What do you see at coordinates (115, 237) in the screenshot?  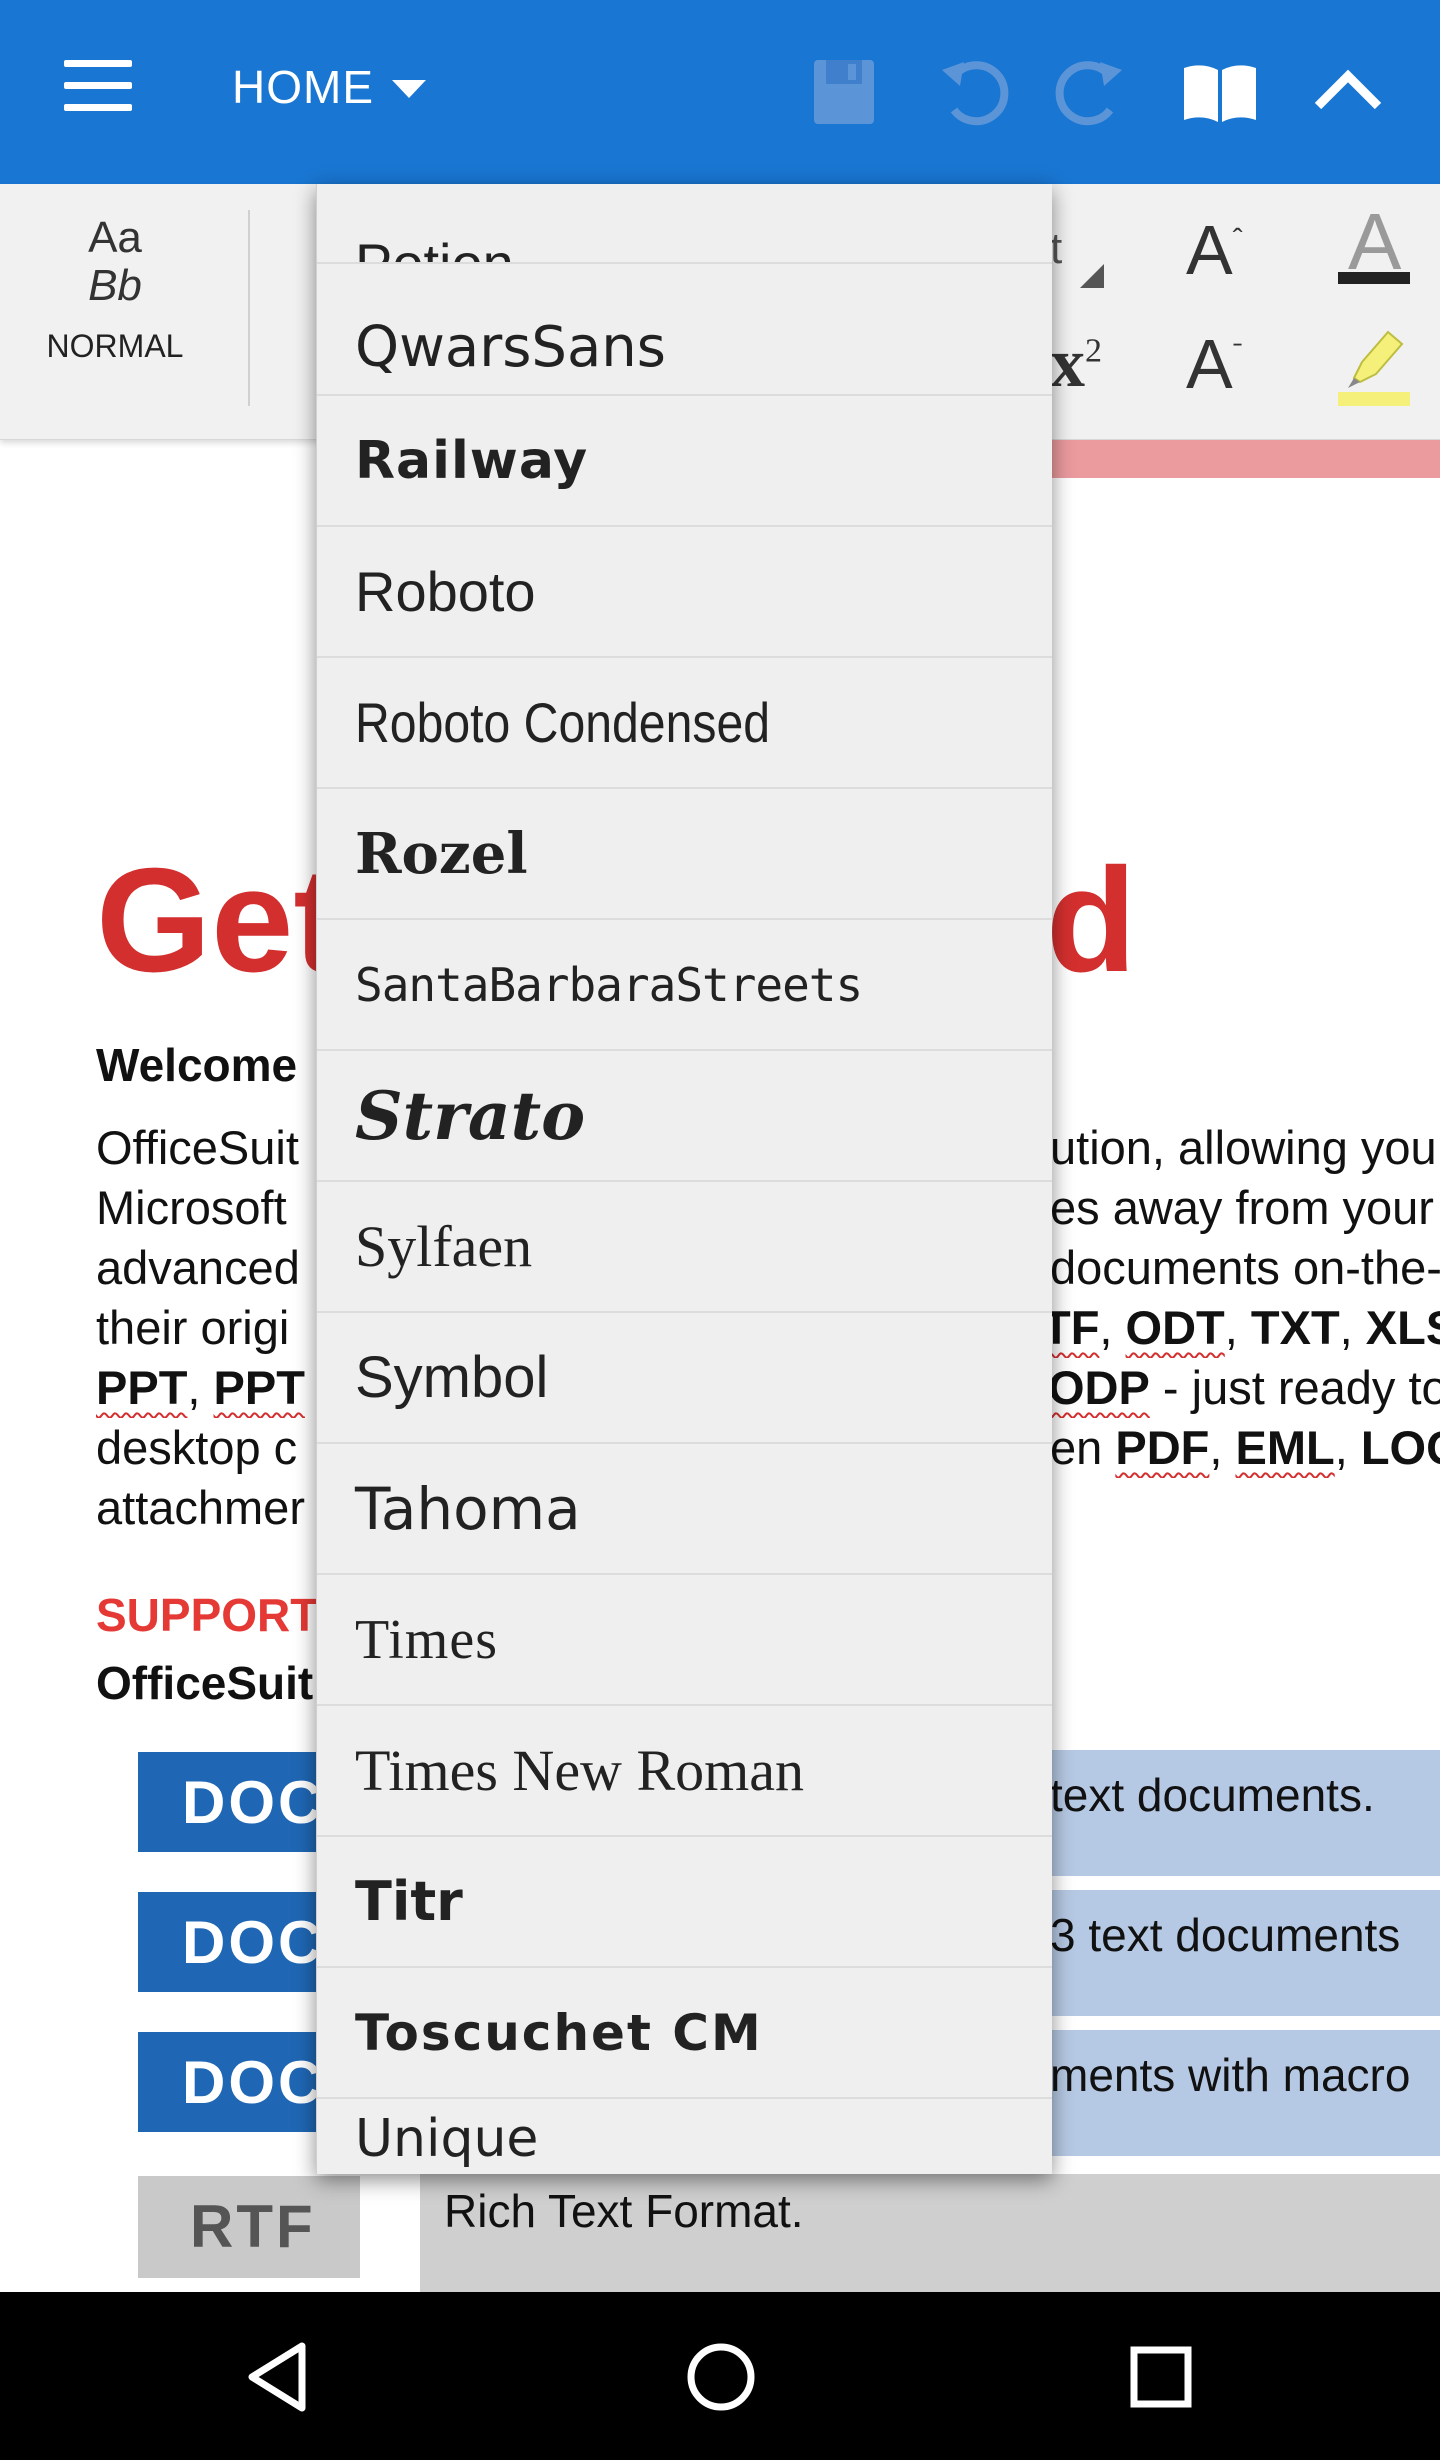 I see `style-preview-aa: Aa` at bounding box center [115, 237].